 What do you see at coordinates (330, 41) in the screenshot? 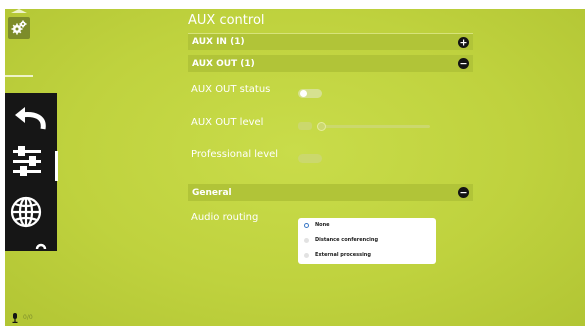
I see `aux-in-section-header: AUX IN (1)` at bounding box center [330, 41].